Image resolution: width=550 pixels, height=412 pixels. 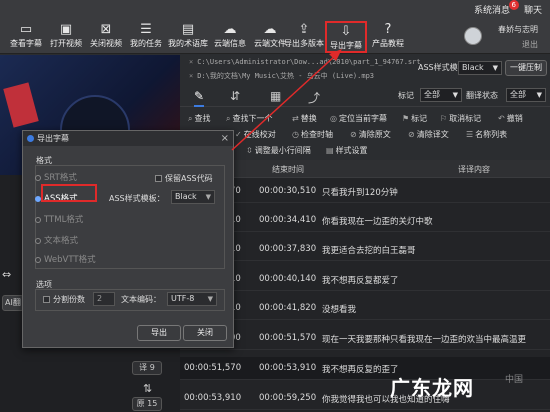 I want to click on one-click-burn-button: 一键压制, so click(x=526, y=68).